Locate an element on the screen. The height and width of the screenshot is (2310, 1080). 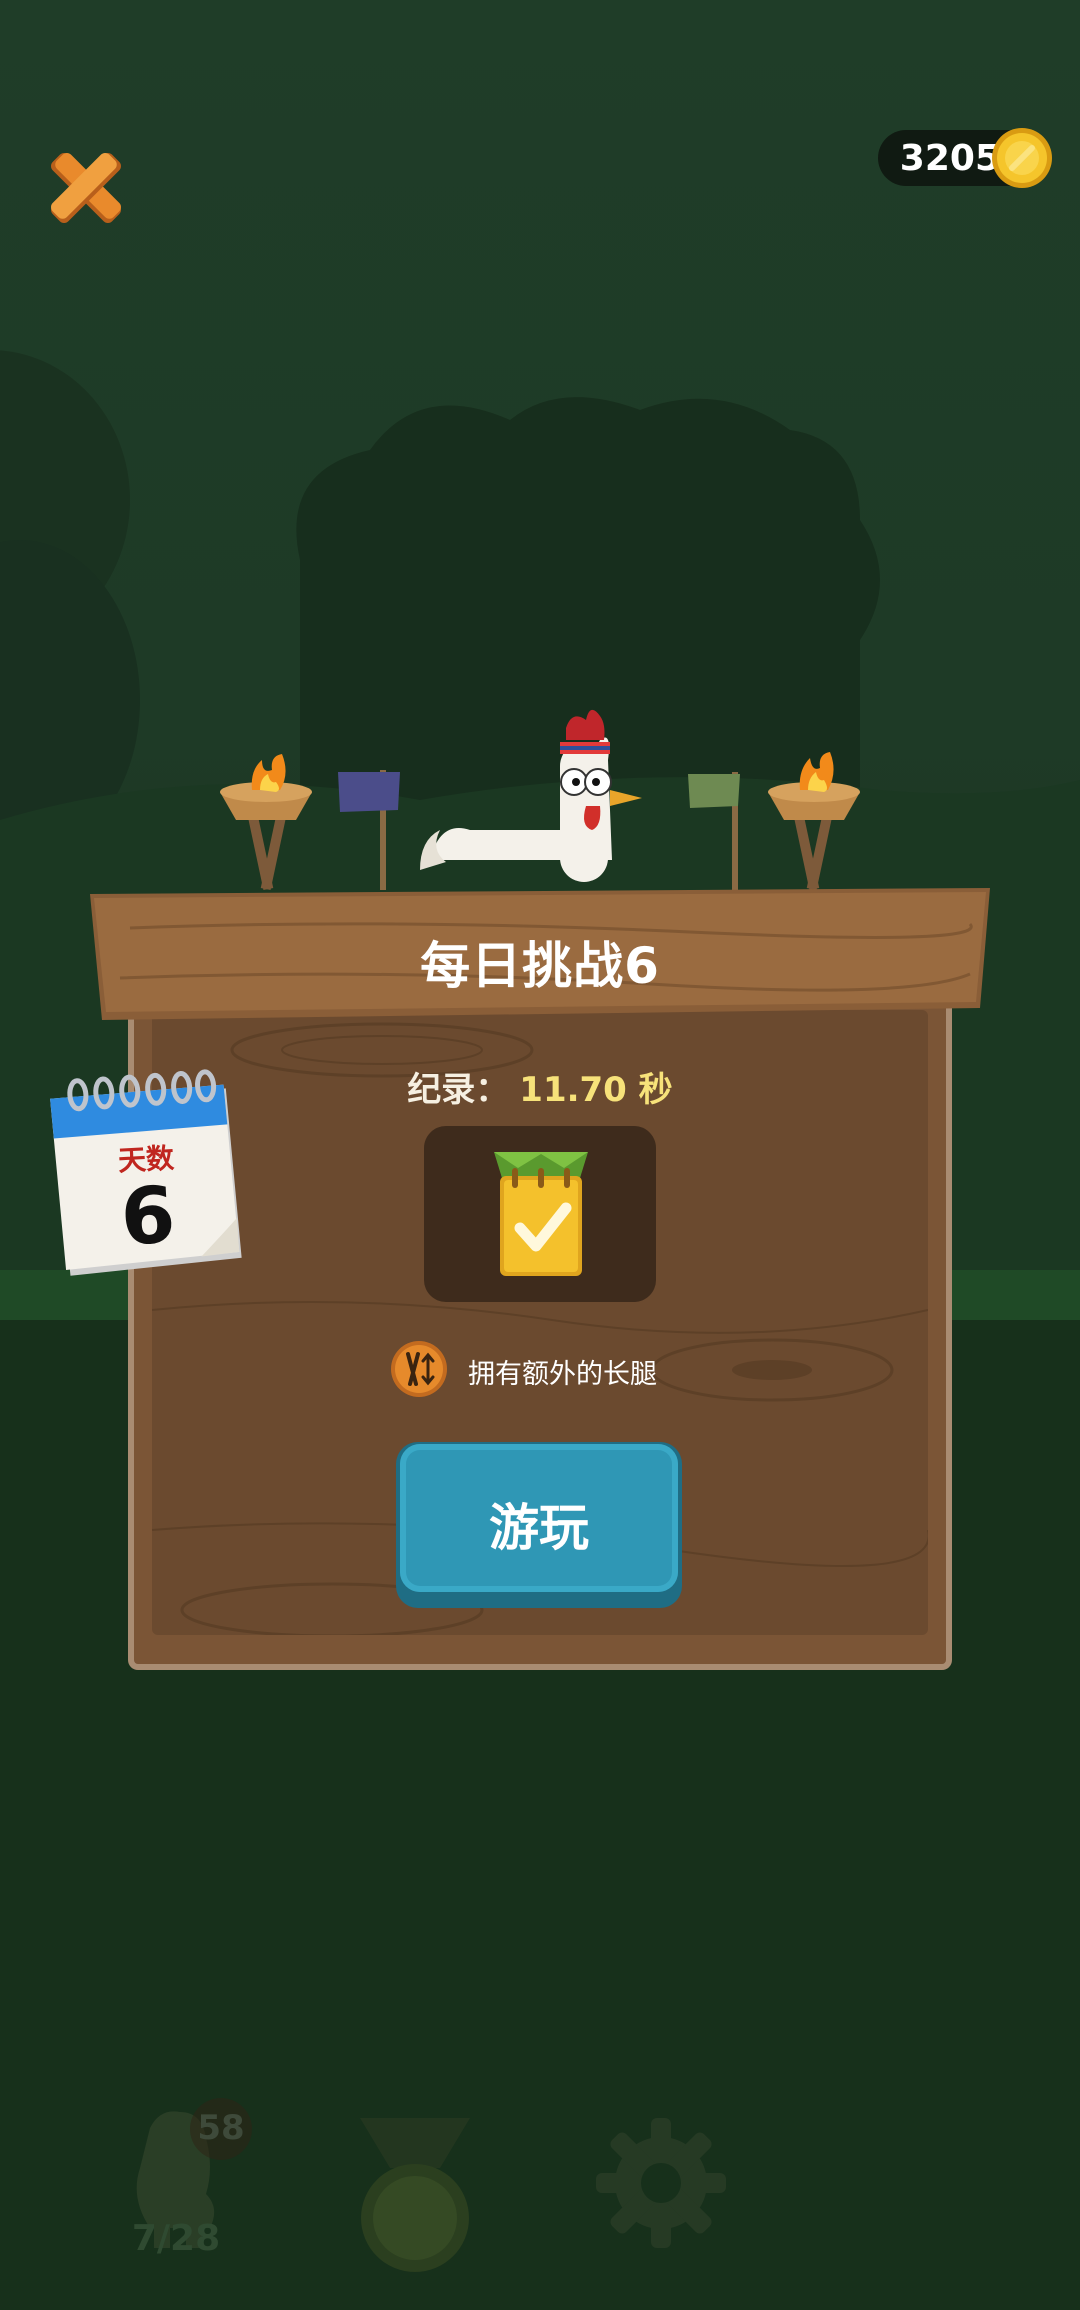
green-flag is located at coordinates (714, 831).